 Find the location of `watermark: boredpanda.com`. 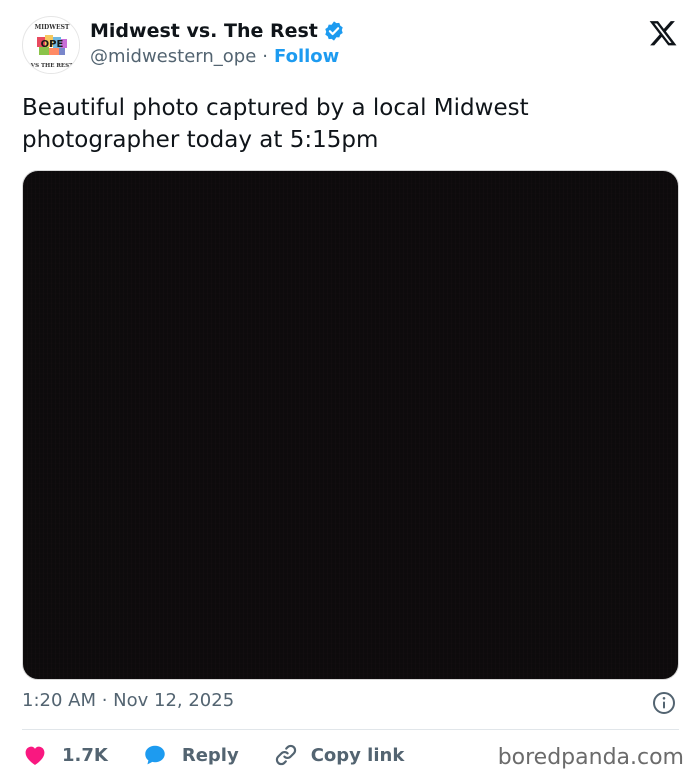

watermark: boredpanda.com is located at coordinates (590, 757).